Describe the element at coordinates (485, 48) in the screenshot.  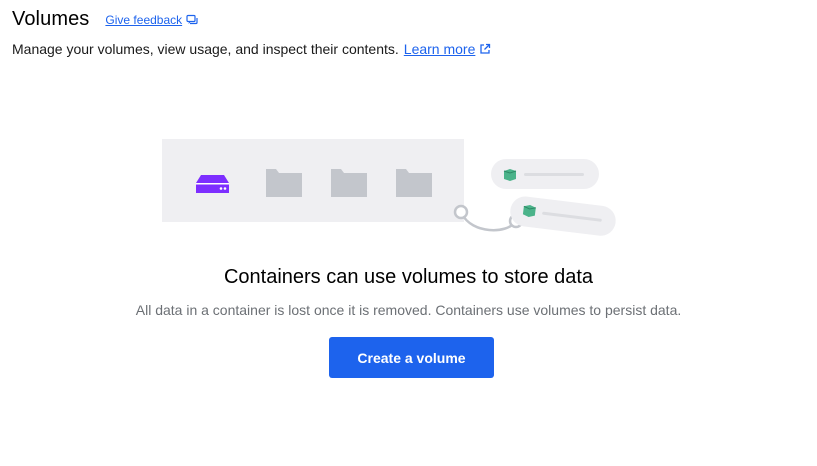
I see `external-link-icon` at that location.